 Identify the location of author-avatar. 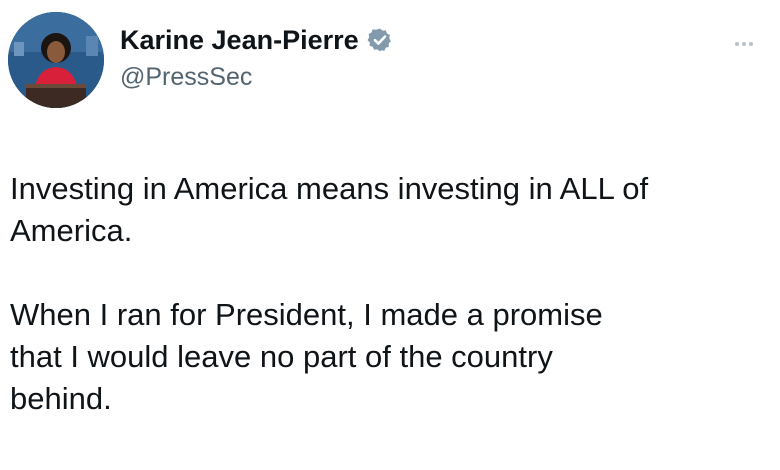
(56, 60).